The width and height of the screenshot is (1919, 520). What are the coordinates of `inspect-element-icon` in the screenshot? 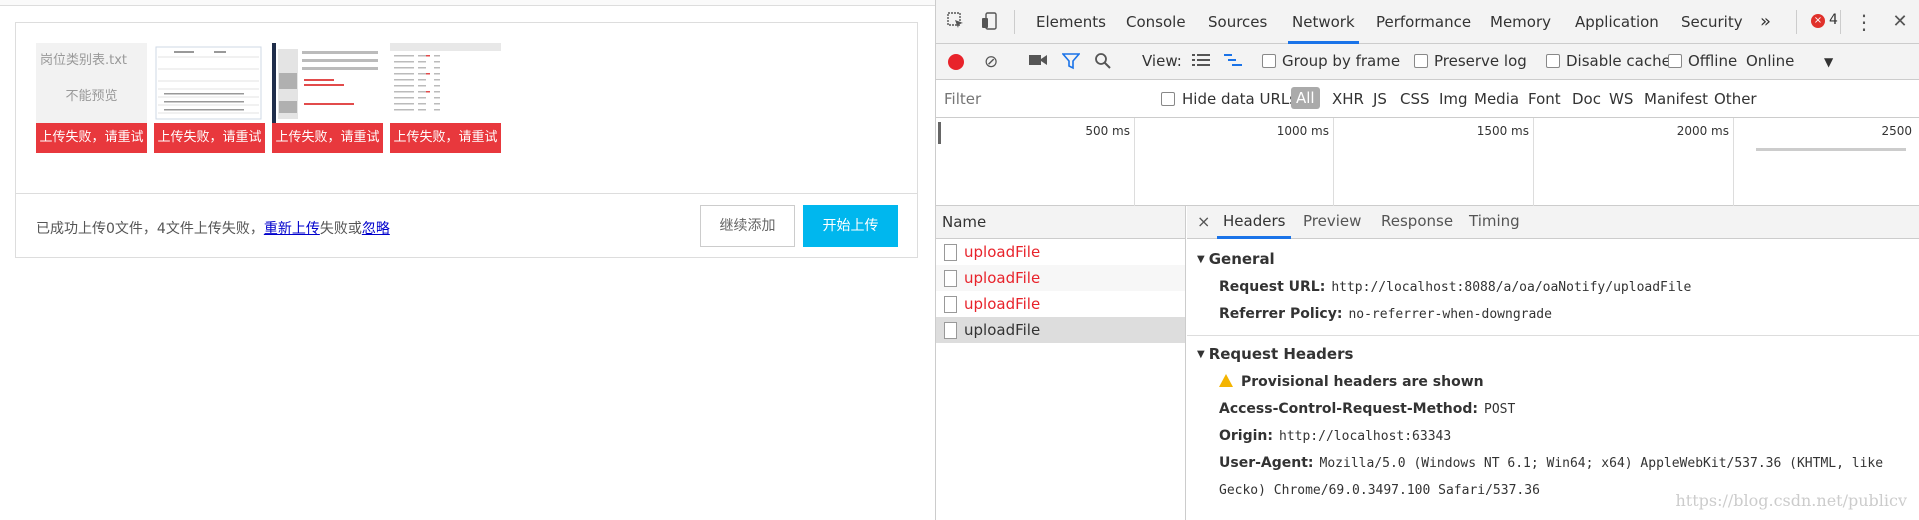 It's located at (956, 22).